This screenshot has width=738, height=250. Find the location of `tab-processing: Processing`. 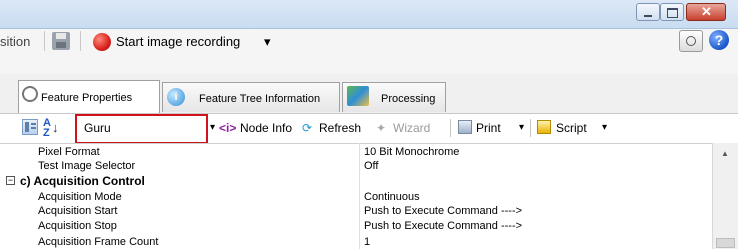

tab-processing: Processing is located at coordinates (394, 97).